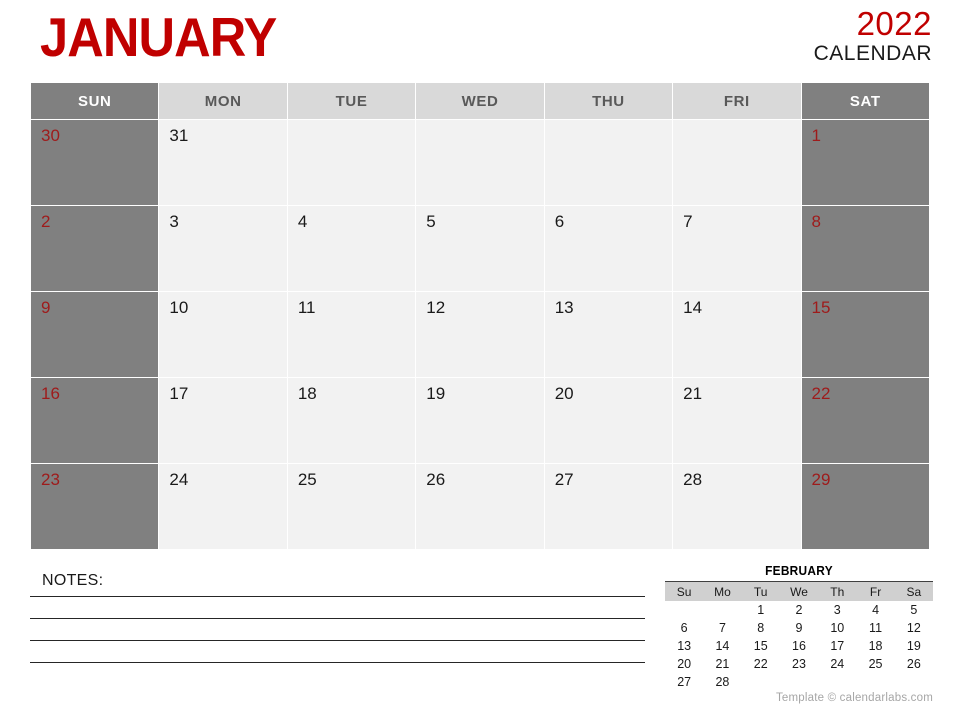  I want to click on mini-day-cell: 24, so click(837, 664).